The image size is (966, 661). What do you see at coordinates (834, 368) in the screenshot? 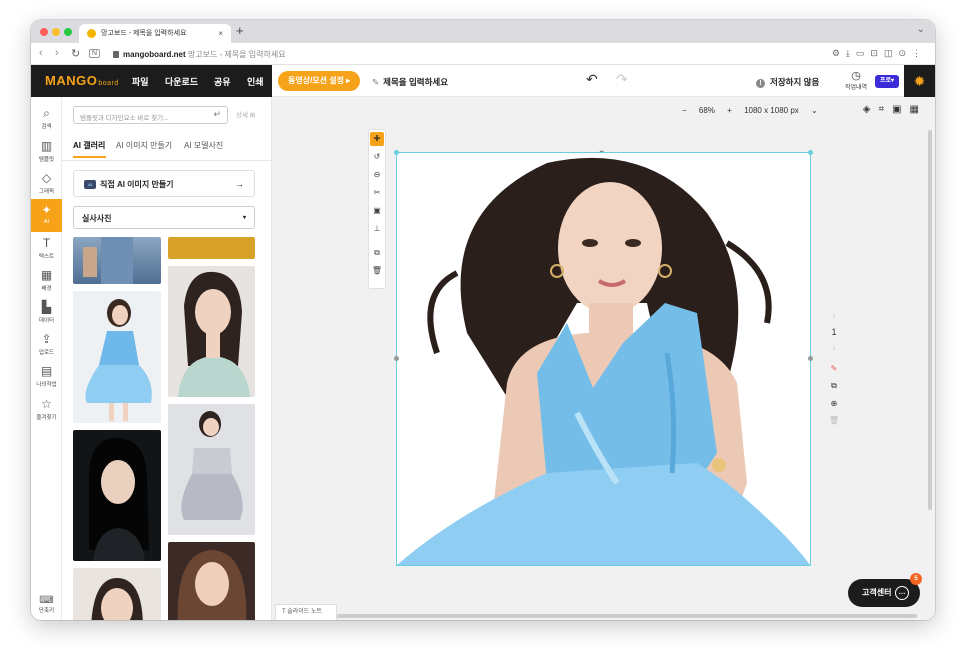
I see `color-picker-icon: ✎` at bounding box center [834, 368].